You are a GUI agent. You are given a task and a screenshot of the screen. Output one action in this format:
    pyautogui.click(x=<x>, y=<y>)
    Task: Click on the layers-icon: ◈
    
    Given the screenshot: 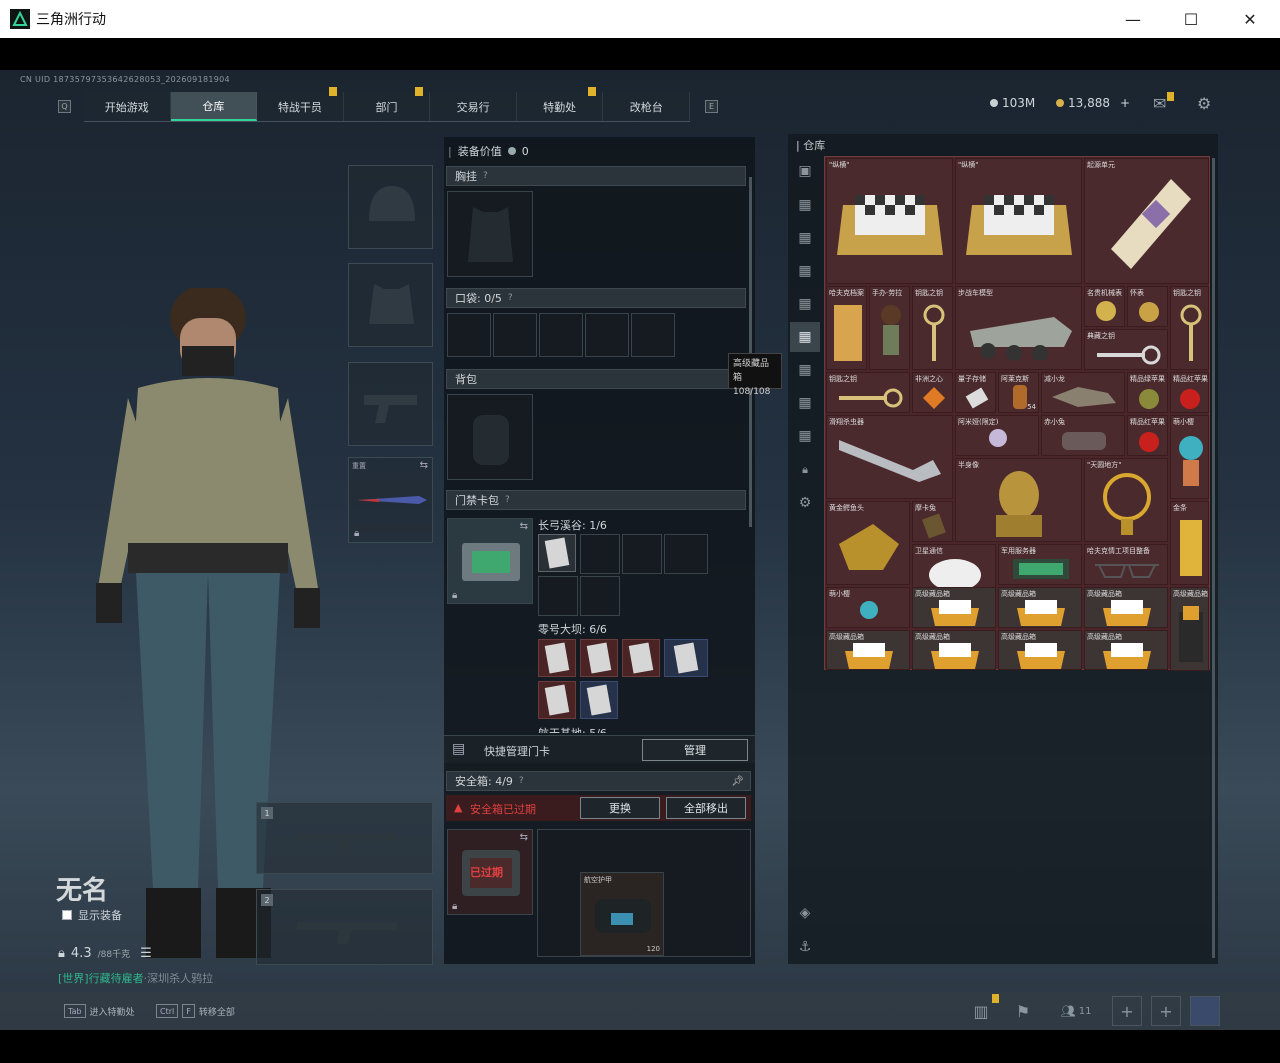 What is the action you would take?
    pyautogui.click(x=805, y=913)
    